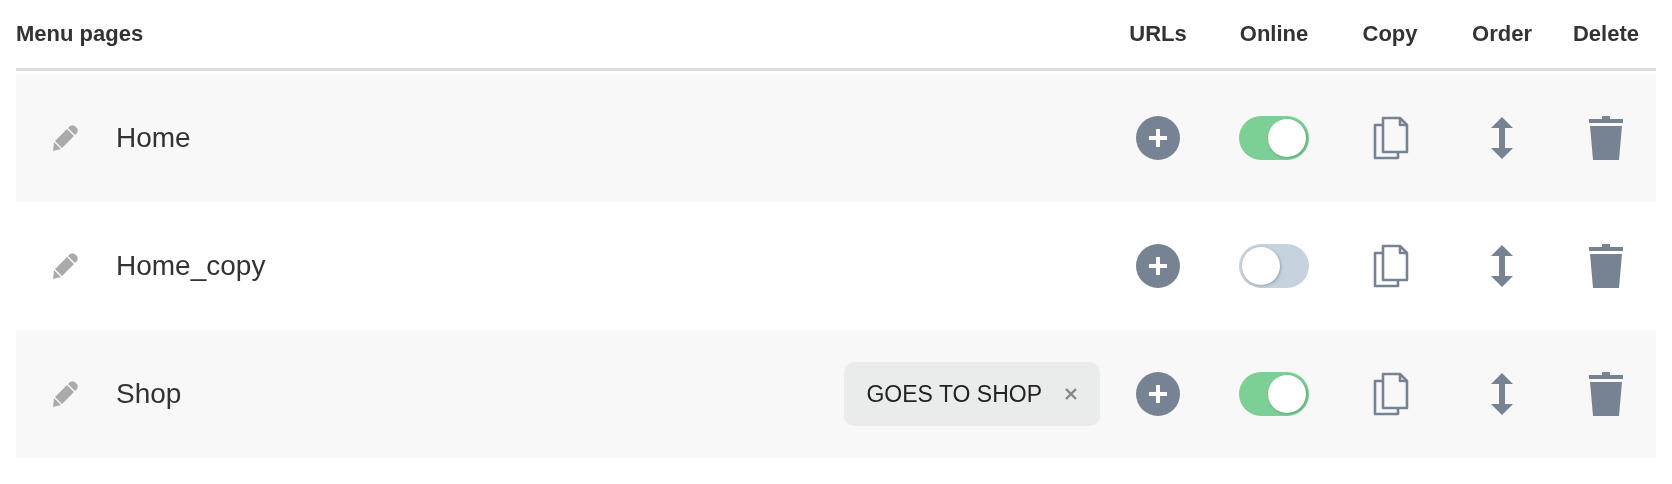 This screenshot has width=1672, height=484. What do you see at coordinates (1502, 34) in the screenshot?
I see `column-header: Order` at bounding box center [1502, 34].